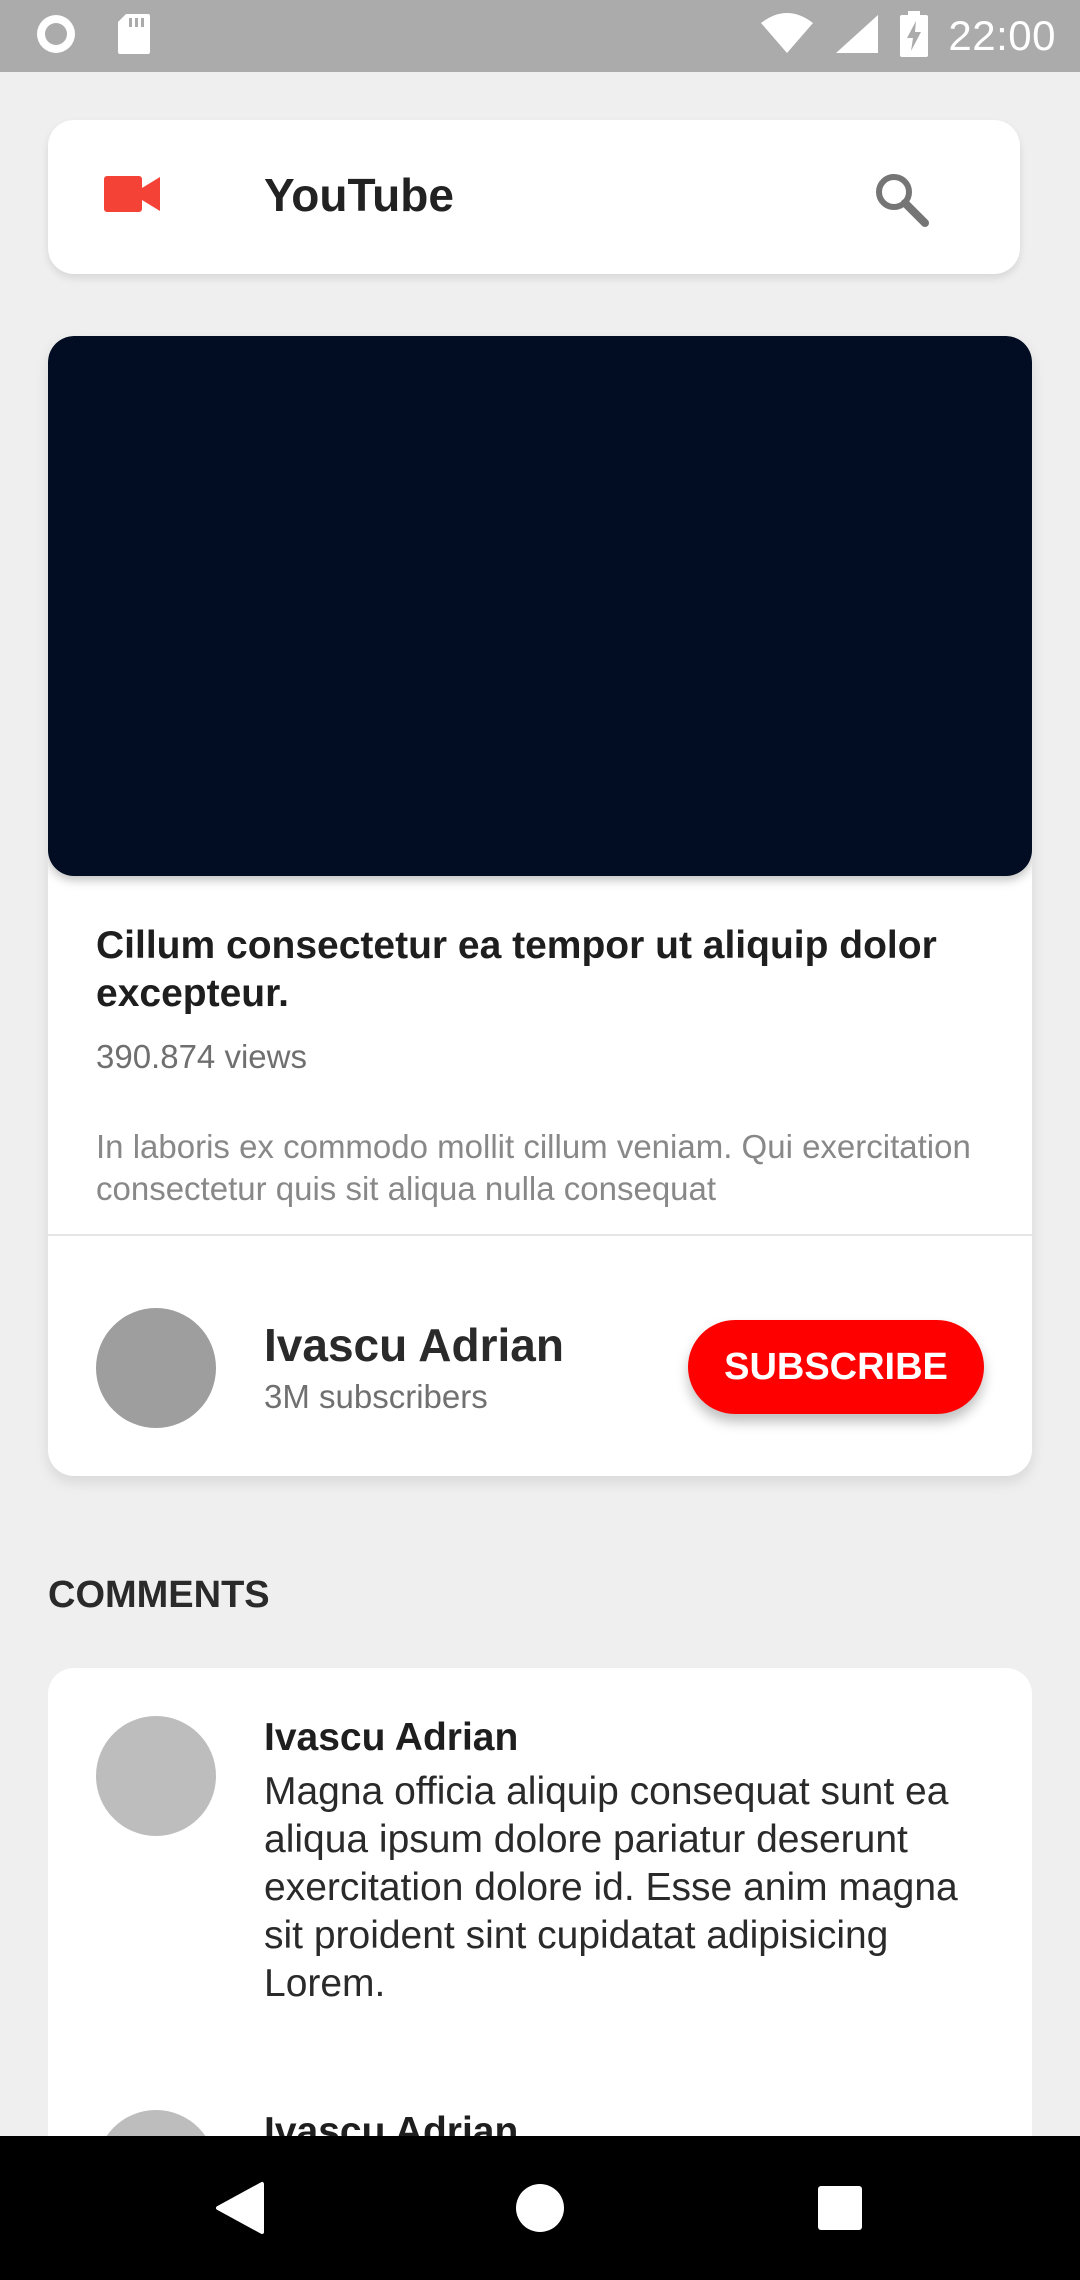 Image resolution: width=1080 pixels, height=2280 pixels. Describe the element at coordinates (201, 1056) in the screenshot. I see `video-views: 390.874 views` at that location.